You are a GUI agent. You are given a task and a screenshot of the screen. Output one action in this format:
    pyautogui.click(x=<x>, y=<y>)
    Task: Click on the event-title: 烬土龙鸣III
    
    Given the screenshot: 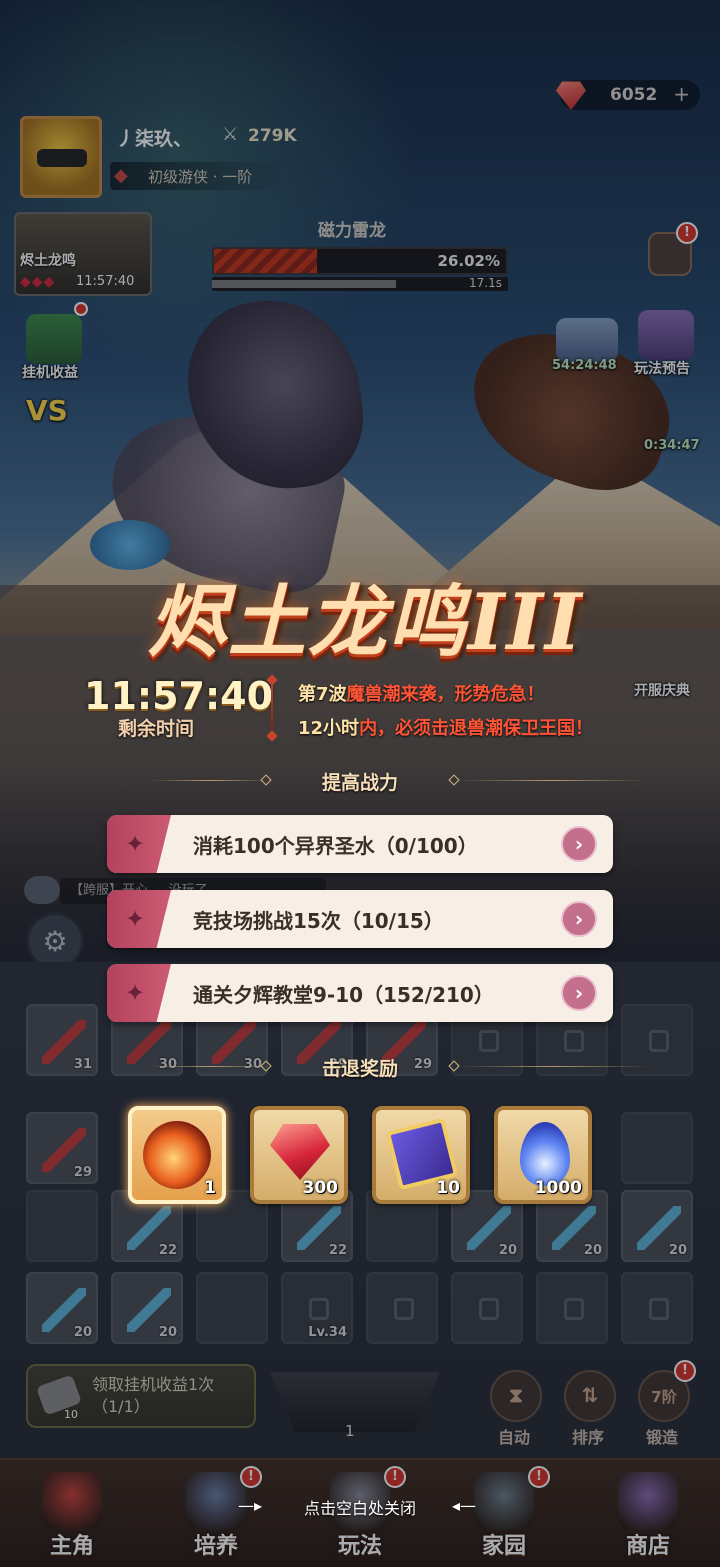 What is the action you would take?
    pyautogui.click(x=366, y=622)
    